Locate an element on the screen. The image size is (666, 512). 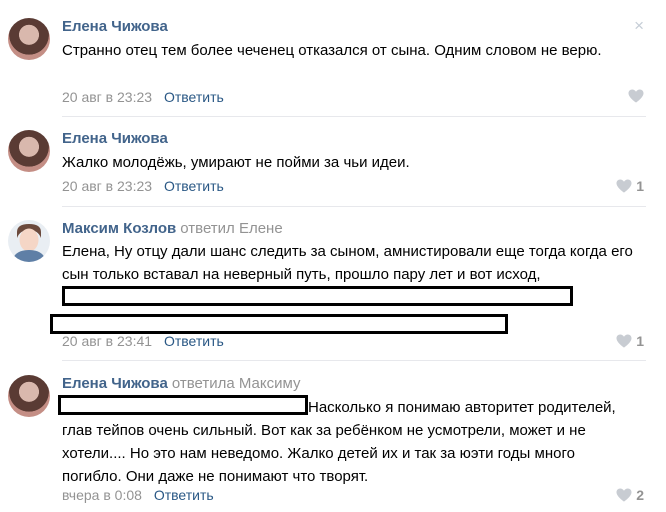
comment-meta: вчера в 0:08 Ответить is located at coordinates (138, 495).